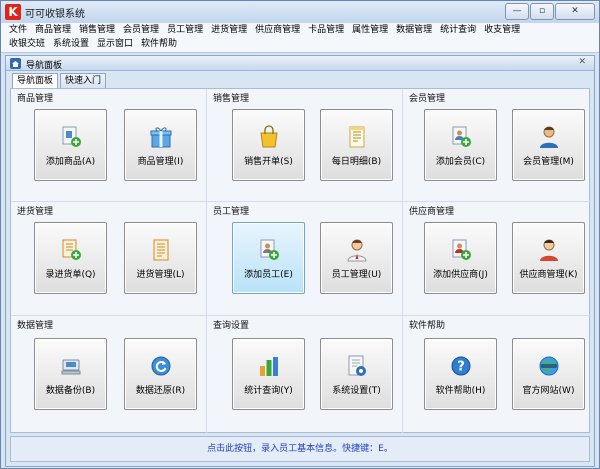 The image size is (600, 469). What do you see at coordinates (460, 391) in the screenshot?
I see `tile-label: 软件帮助(H)` at bounding box center [460, 391].